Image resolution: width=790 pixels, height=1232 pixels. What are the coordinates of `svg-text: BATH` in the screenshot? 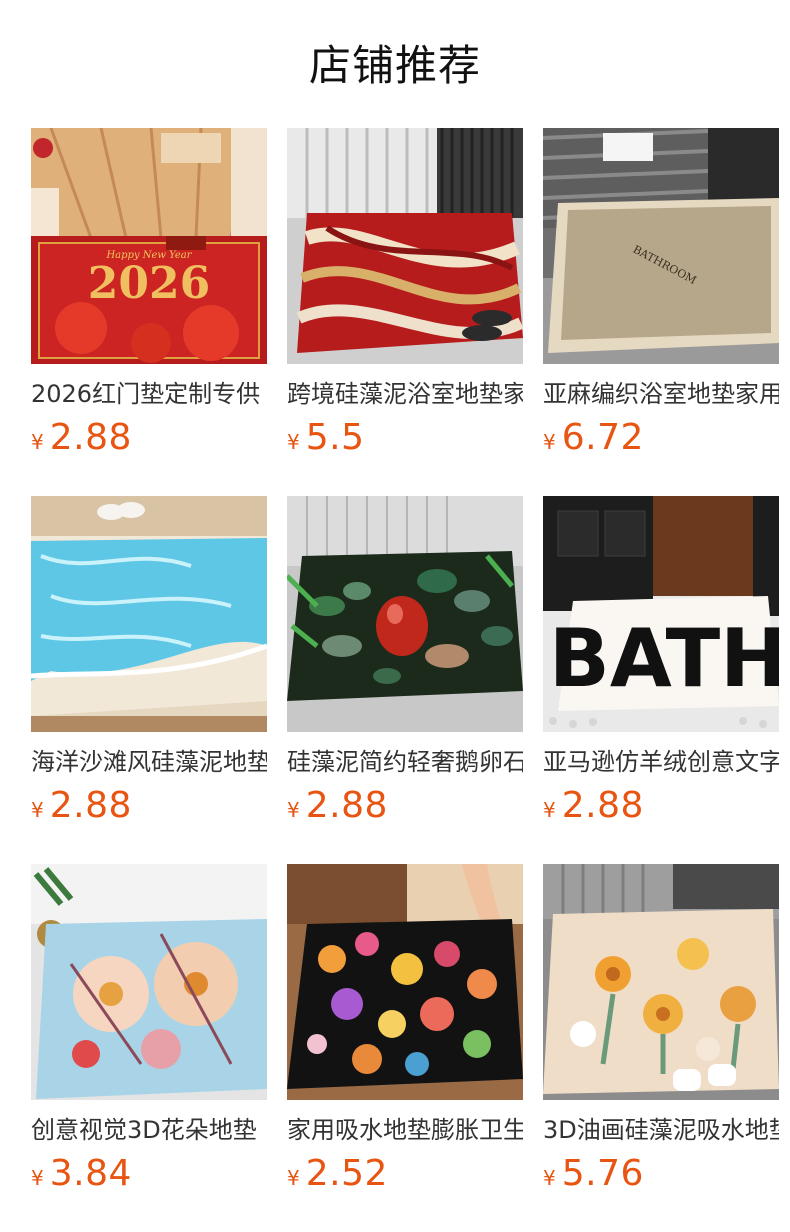 It's located at (664, 658).